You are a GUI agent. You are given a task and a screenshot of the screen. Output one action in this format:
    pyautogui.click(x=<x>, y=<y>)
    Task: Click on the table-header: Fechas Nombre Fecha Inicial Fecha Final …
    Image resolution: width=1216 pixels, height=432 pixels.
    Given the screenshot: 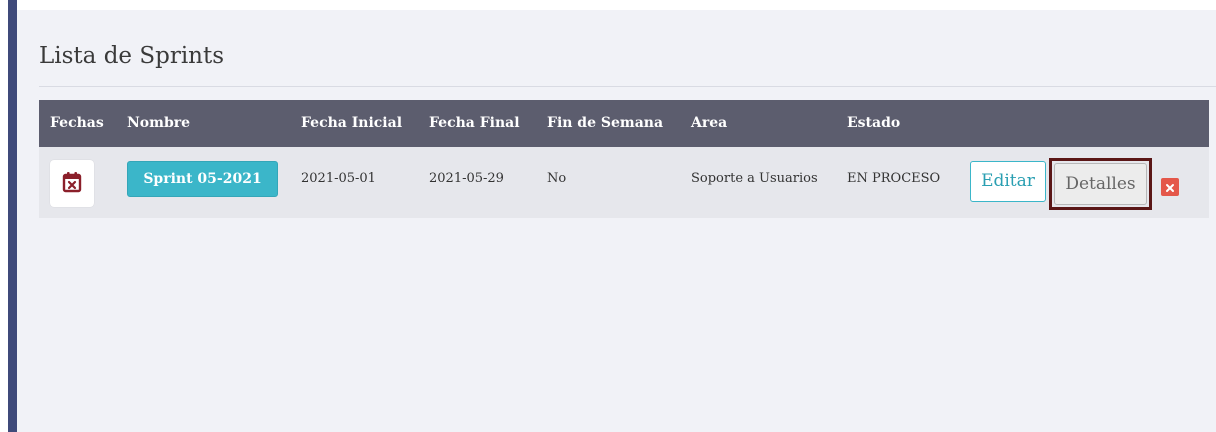 What is the action you would take?
    pyautogui.click(x=624, y=123)
    